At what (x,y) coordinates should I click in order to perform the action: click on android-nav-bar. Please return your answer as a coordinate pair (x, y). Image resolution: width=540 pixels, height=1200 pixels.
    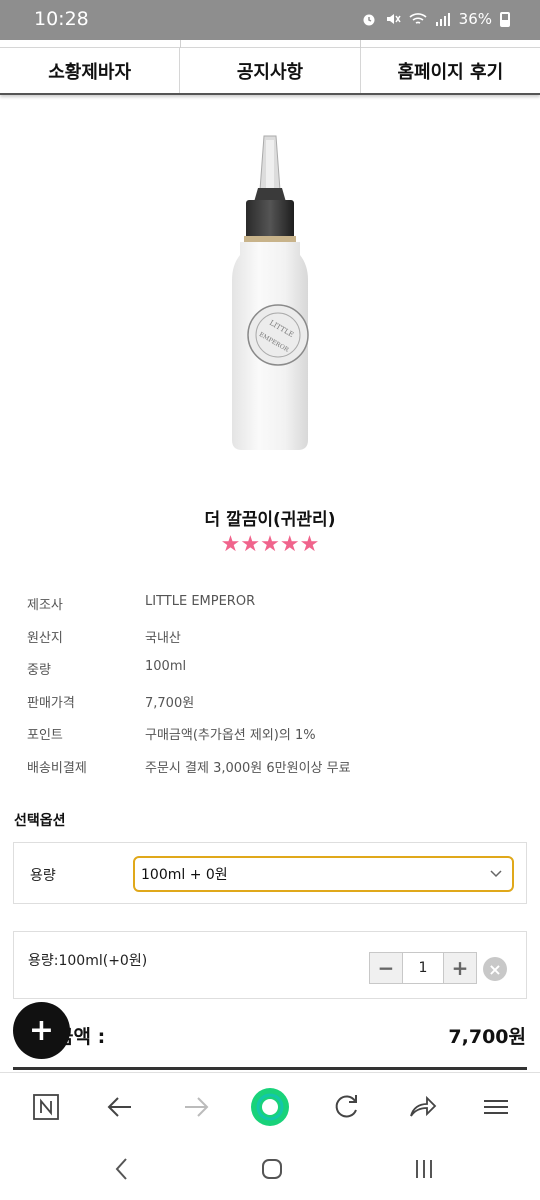
    Looking at the image, I should click on (270, 1169).